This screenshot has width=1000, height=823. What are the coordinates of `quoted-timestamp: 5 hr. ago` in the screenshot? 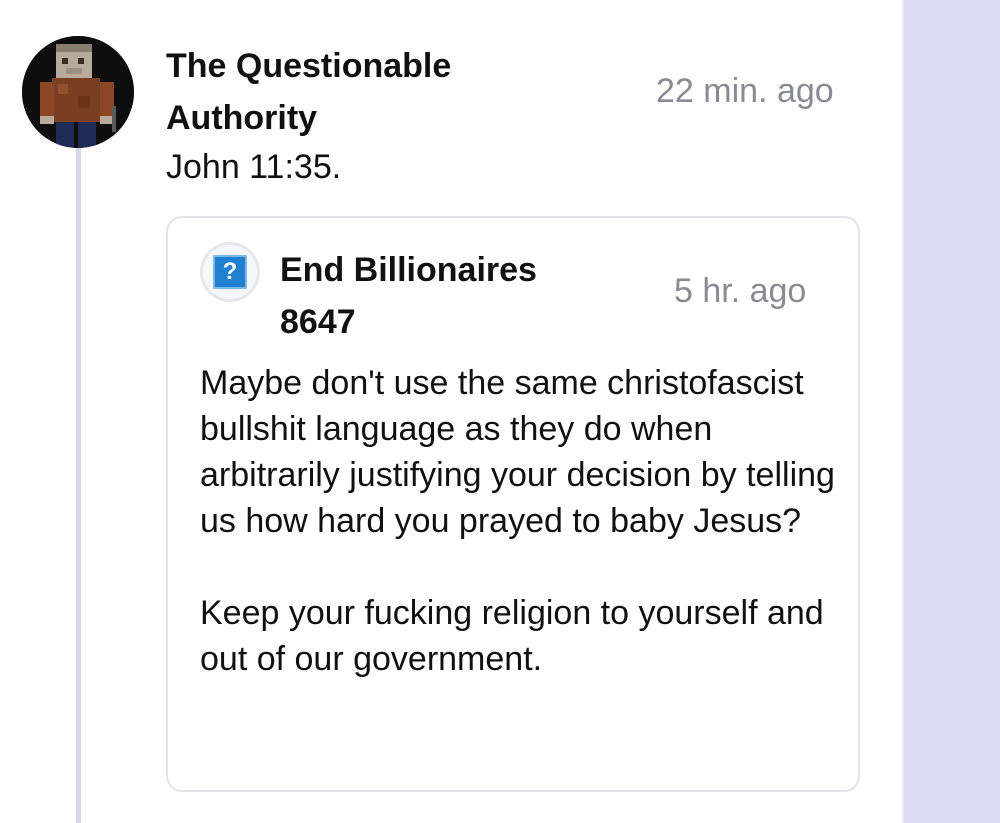 It's located at (740, 291).